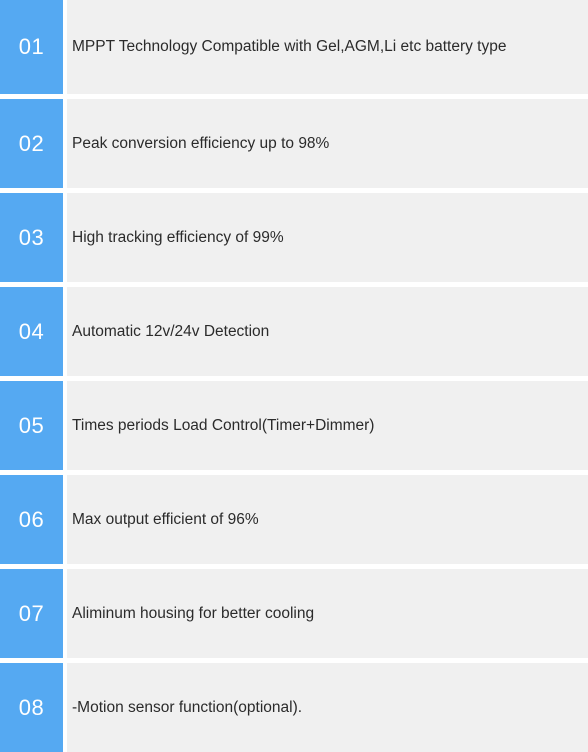 The width and height of the screenshot is (588, 752). What do you see at coordinates (31, 47) in the screenshot?
I see `feature-index-badge: 01` at bounding box center [31, 47].